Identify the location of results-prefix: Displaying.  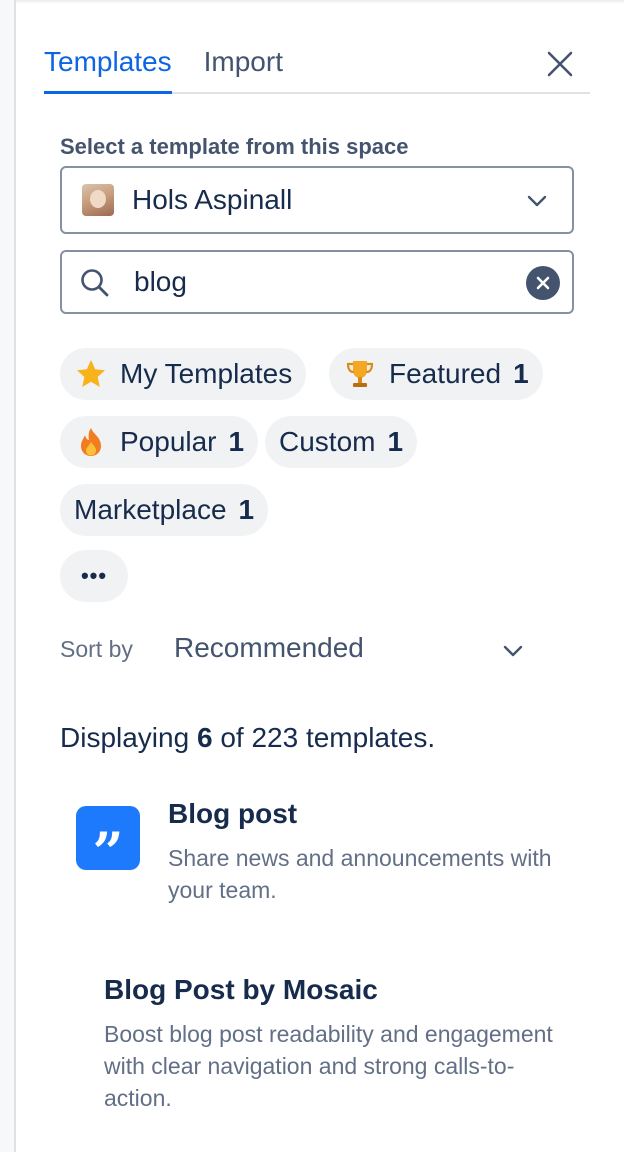
(125, 737).